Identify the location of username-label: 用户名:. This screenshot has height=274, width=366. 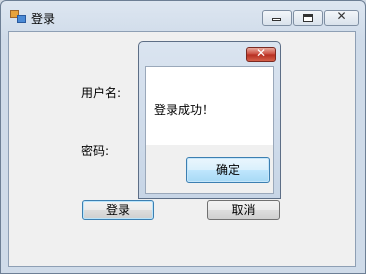
(101, 93).